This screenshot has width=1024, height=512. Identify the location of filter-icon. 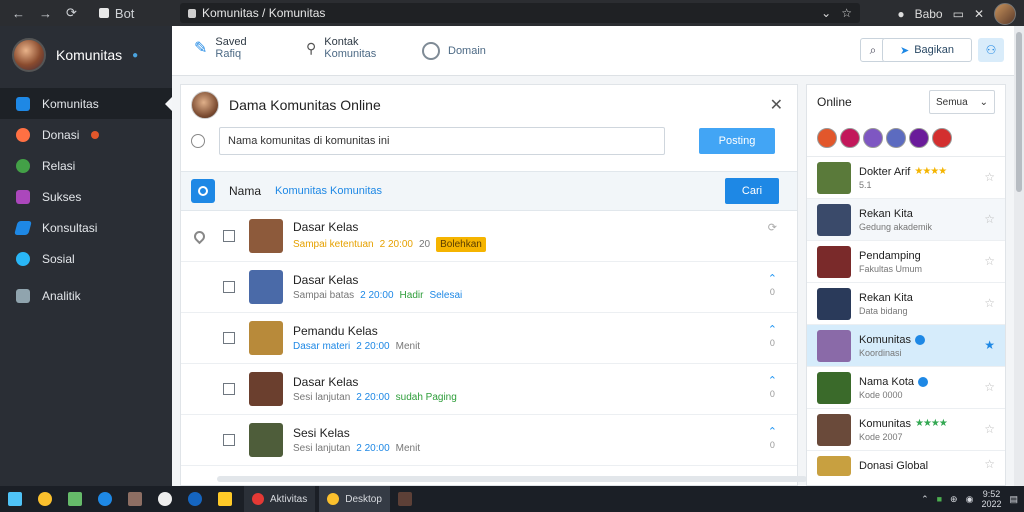
(203, 191).